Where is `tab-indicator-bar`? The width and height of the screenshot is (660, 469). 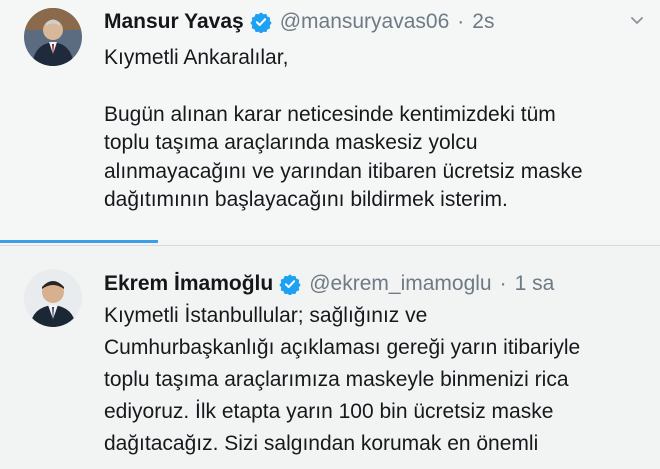 tab-indicator-bar is located at coordinates (79, 241).